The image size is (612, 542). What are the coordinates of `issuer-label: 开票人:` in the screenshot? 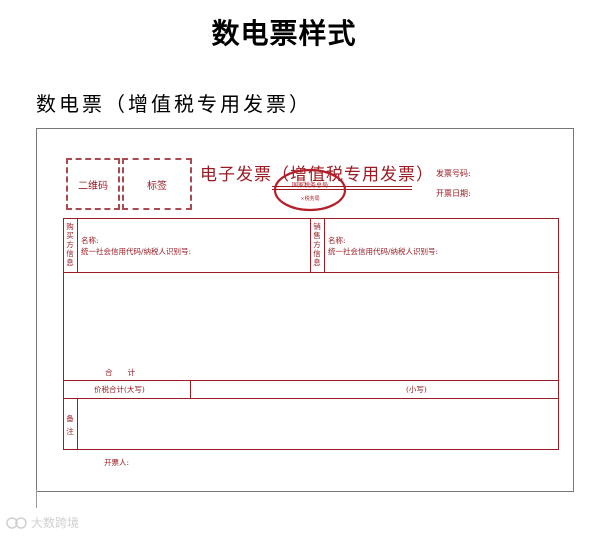 It's located at (117, 462).